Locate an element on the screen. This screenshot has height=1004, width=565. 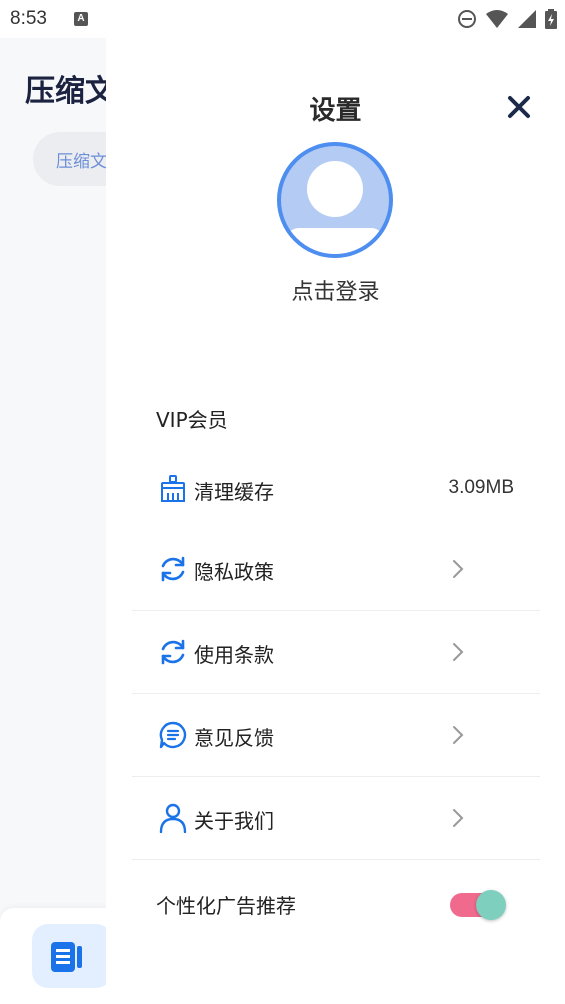
background-tab-pill: 压缩文 is located at coordinates (69, 159).